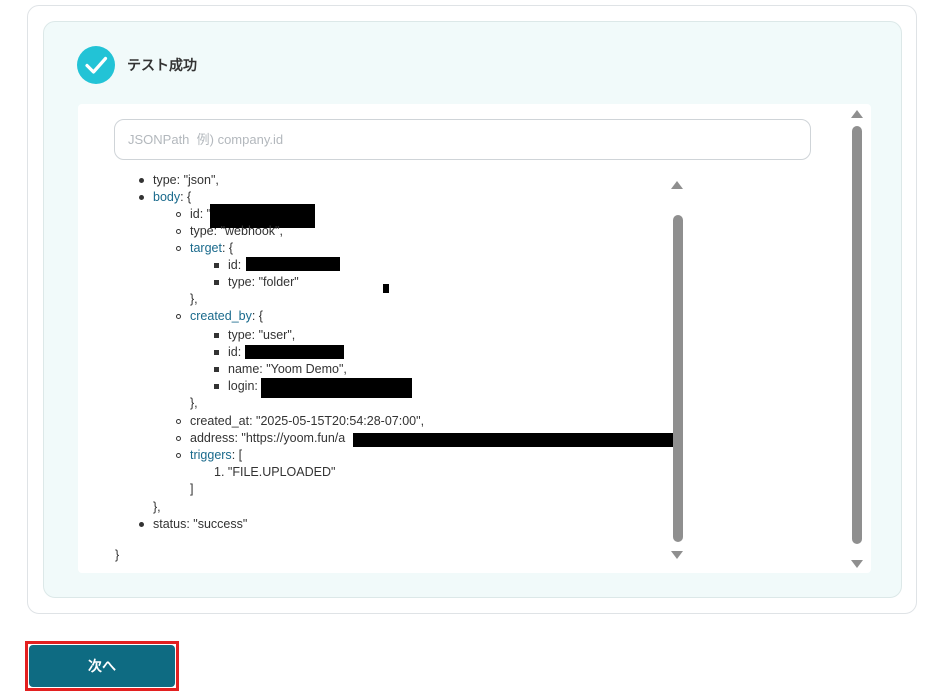  Describe the element at coordinates (162, 66) in the screenshot. I see `test-success-title: テスト成功` at that location.